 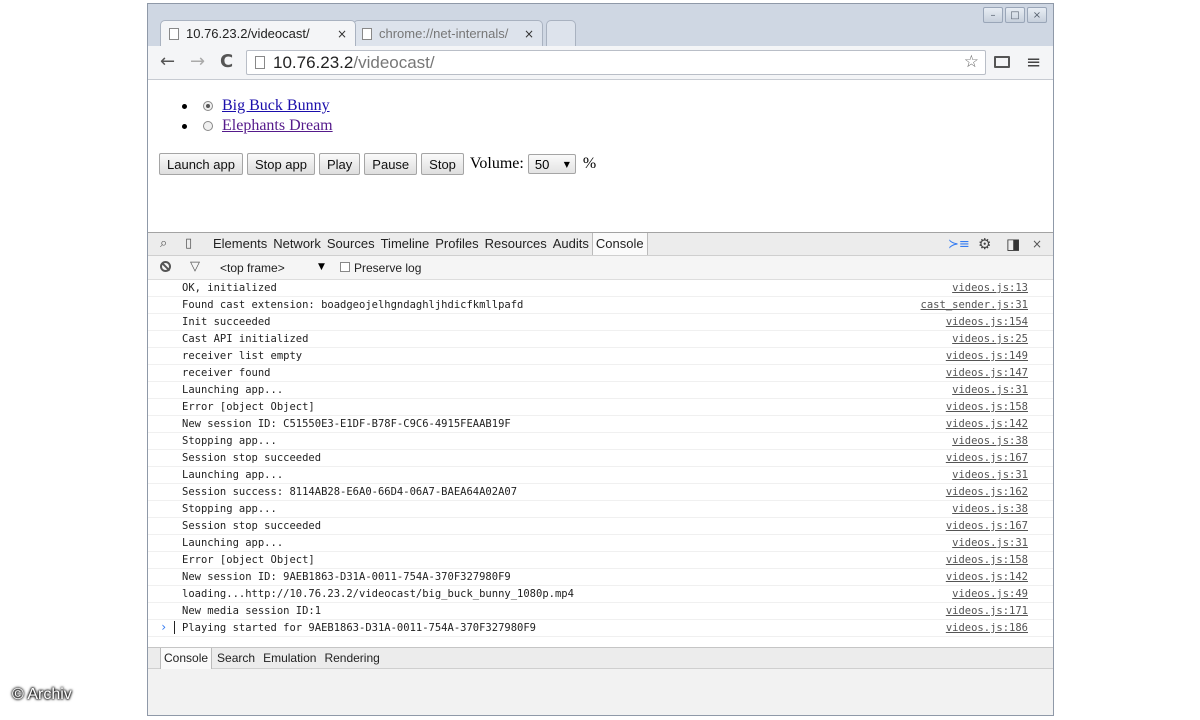 What do you see at coordinates (351, 244) in the screenshot?
I see `devtools-tab-sources: Sources` at bounding box center [351, 244].